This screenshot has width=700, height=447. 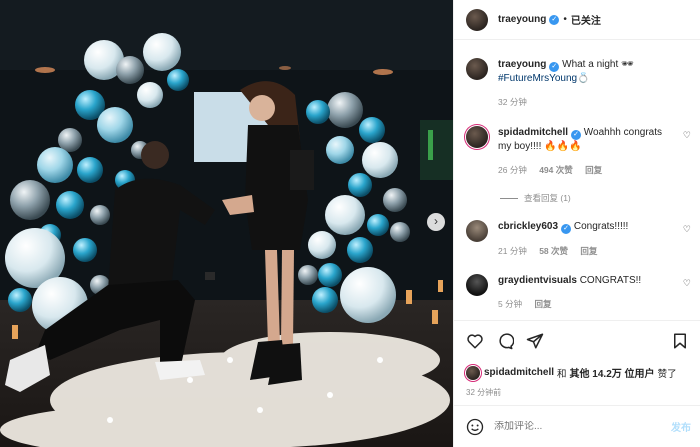 What do you see at coordinates (505, 341) in the screenshot?
I see `comment-bubble-icon` at bounding box center [505, 341].